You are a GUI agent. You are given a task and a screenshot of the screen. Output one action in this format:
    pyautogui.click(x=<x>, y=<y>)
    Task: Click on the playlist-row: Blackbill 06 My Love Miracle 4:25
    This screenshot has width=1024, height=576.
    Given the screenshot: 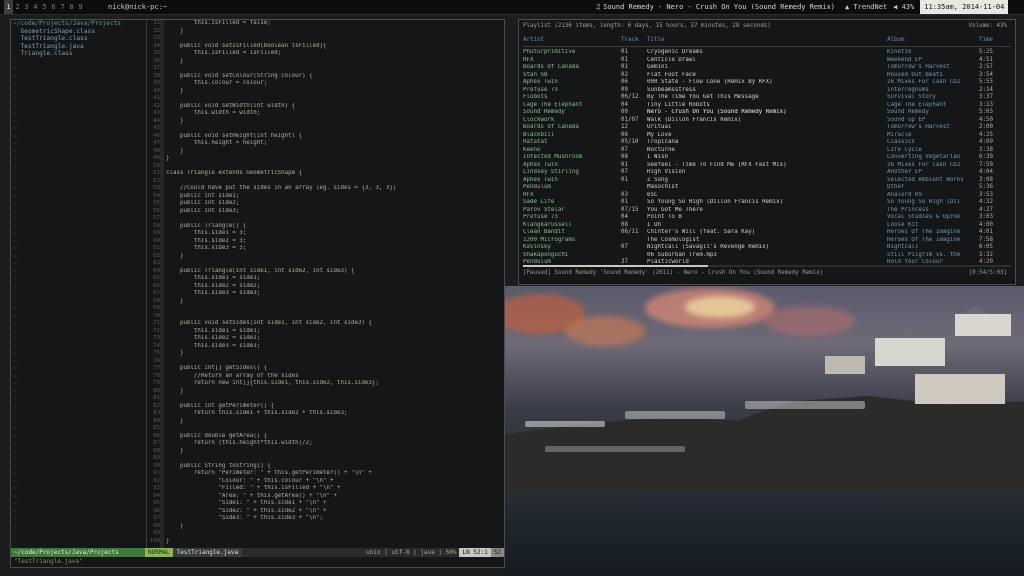 What is the action you would take?
    pyautogui.click(x=767, y=136)
    